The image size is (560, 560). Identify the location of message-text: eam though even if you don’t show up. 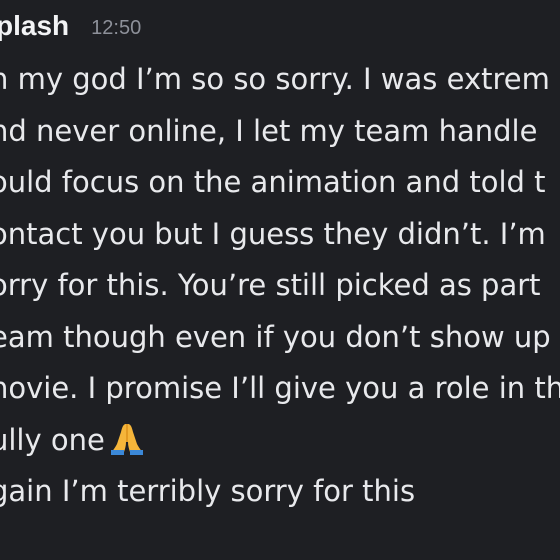
(275, 336).